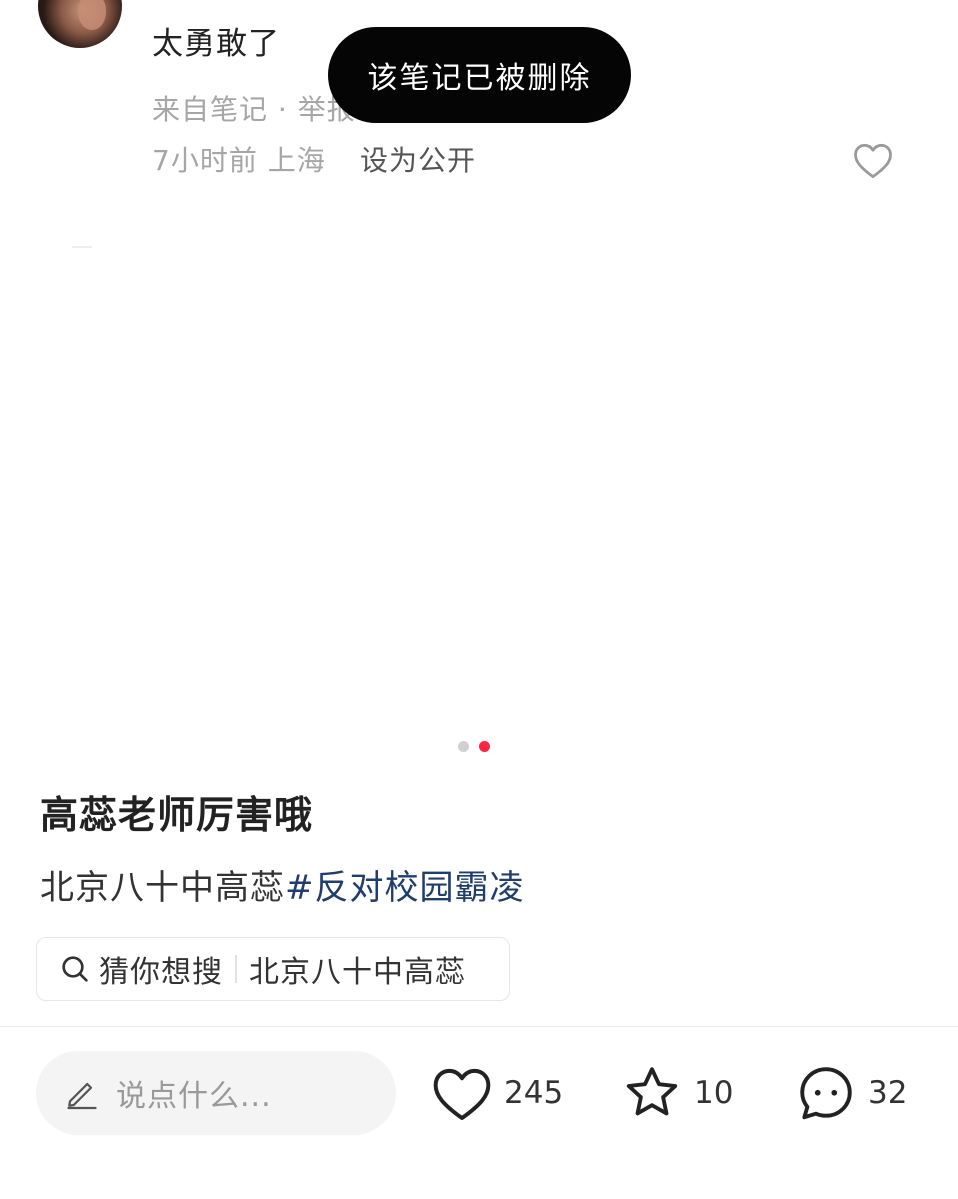 The width and height of the screenshot is (958, 1199). I want to click on bottom-bar-divider, so click(479, 1026).